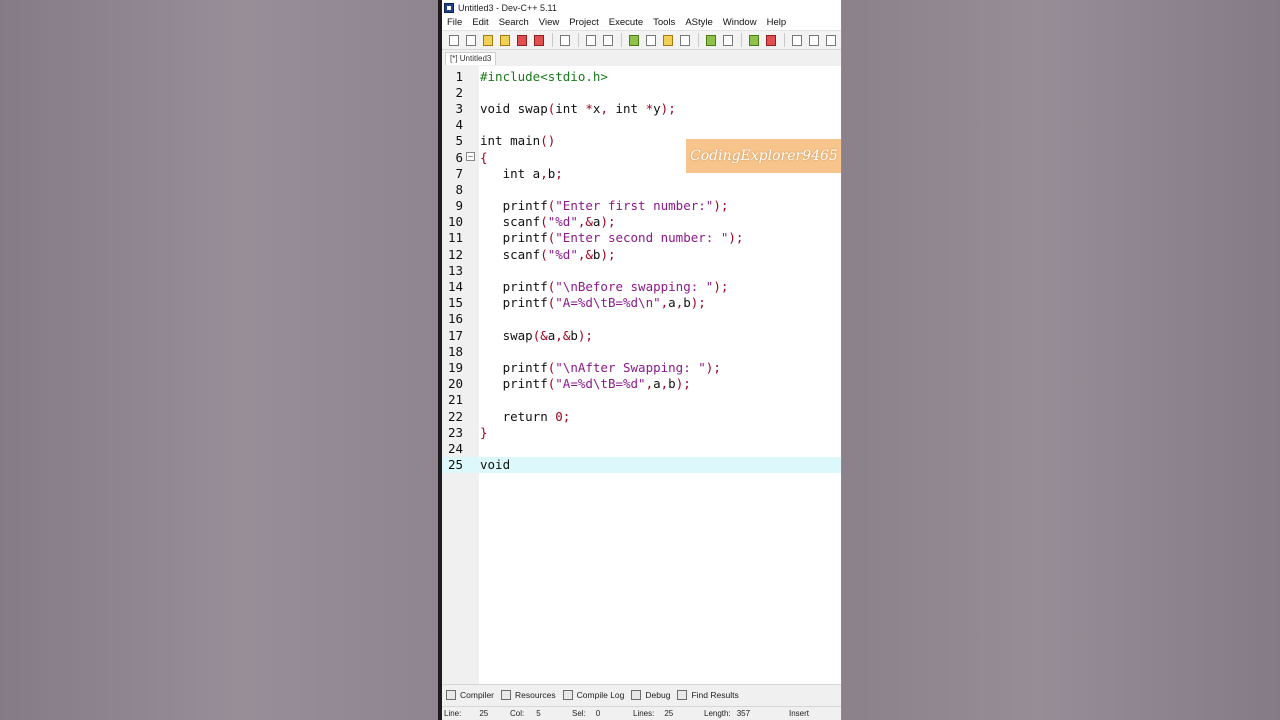 The width and height of the screenshot is (1280, 720). What do you see at coordinates (641, 351) in the screenshot?
I see `code-line: 18` at bounding box center [641, 351].